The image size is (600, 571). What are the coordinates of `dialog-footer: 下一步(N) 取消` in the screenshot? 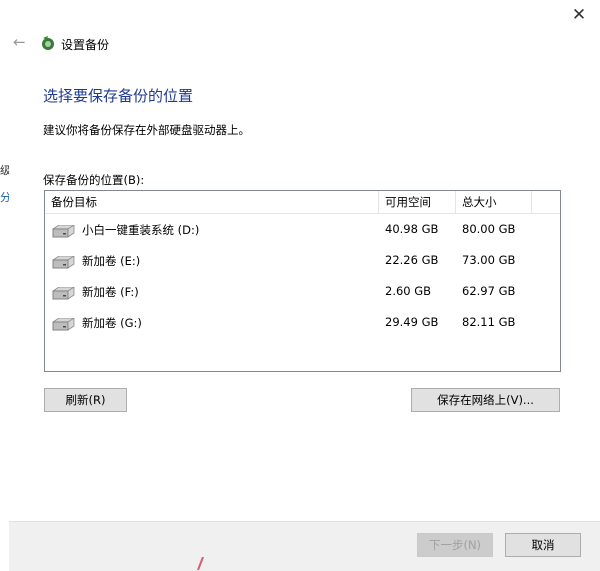 It's located at (304, 546).